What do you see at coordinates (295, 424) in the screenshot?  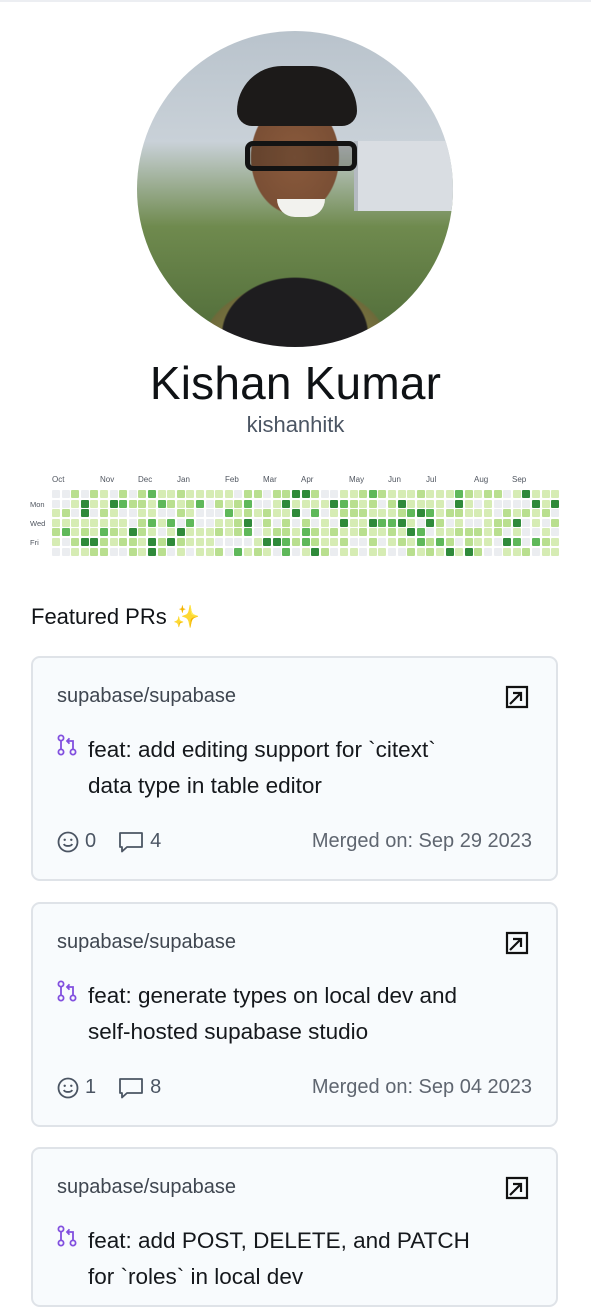 I see `profile-handle: kishanhitk` at bounding box center [295, 424].